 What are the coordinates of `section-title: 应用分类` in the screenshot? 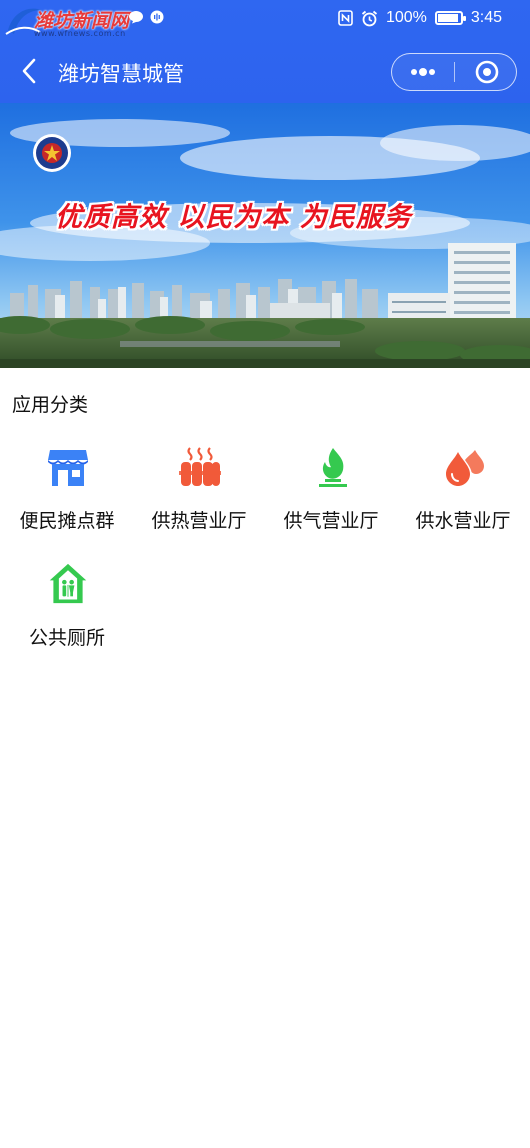 It's located at (50, 405).